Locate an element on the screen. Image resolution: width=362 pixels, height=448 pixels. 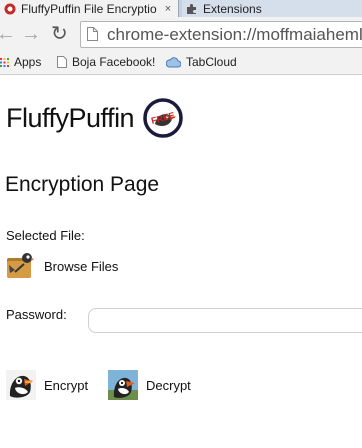
password-field is located at coordinates (225, 320).